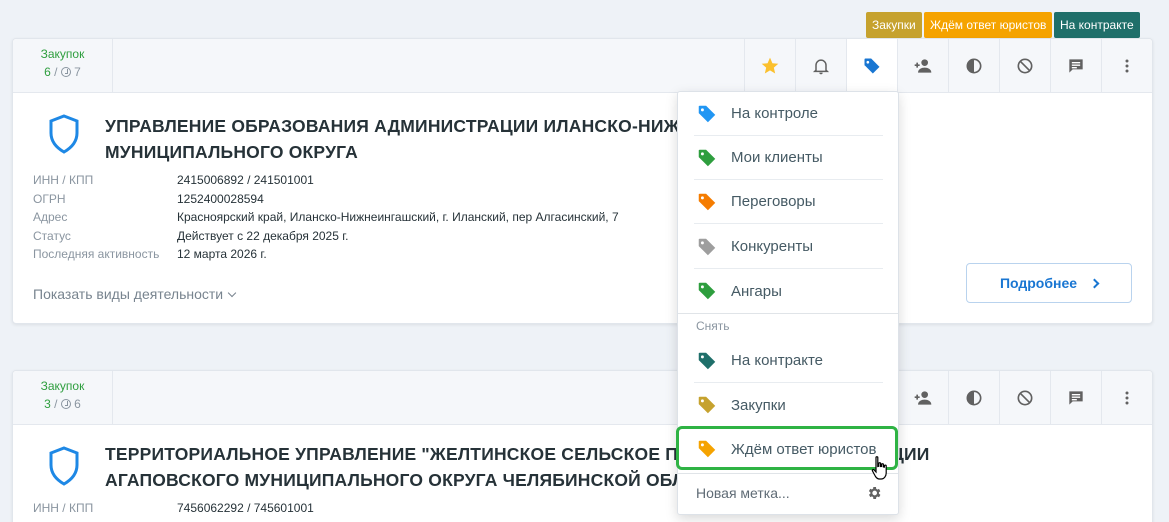  I want to click on tag-option-negotiations: Переговоры, so click(788, 202).